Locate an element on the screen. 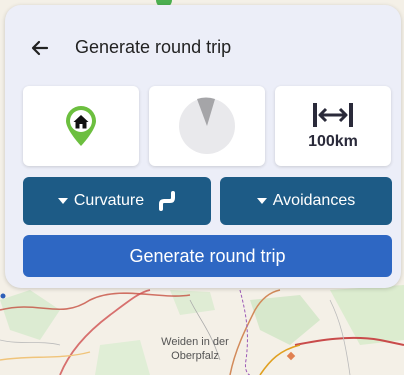  arrow-left-icon is located at coordinates (40, 48).